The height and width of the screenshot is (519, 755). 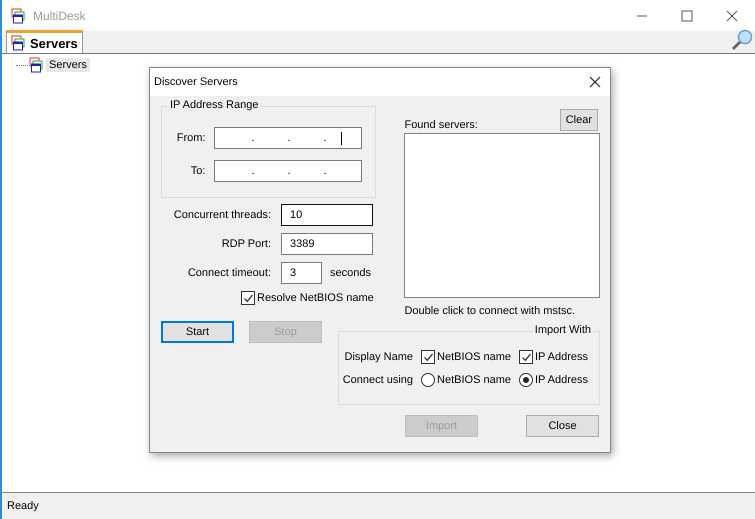 I want to click on scan-button: Start, so click(x=197, y=332).